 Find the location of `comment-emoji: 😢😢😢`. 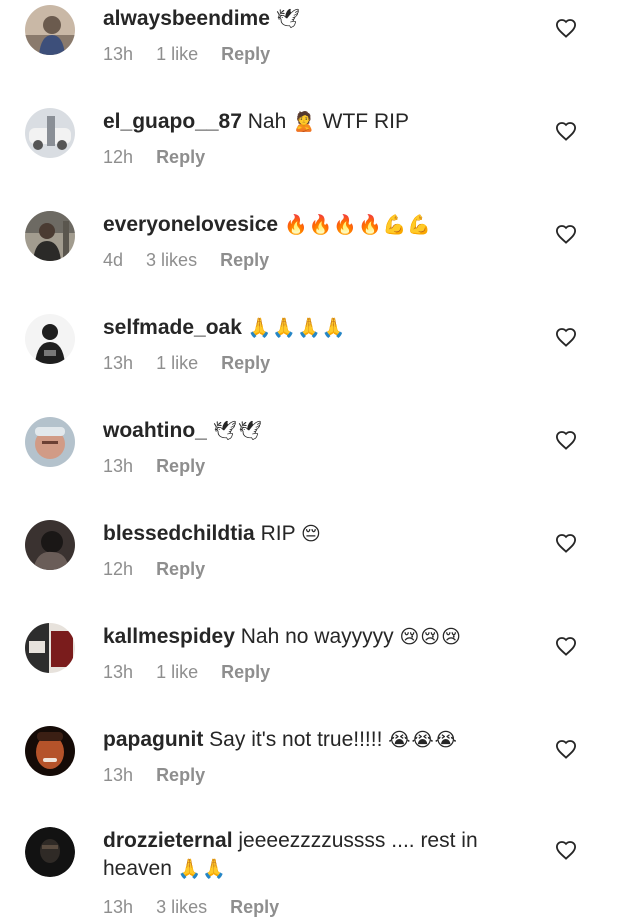

comment-emoji: 😢😢😢 is located at coordinates (430, 637).